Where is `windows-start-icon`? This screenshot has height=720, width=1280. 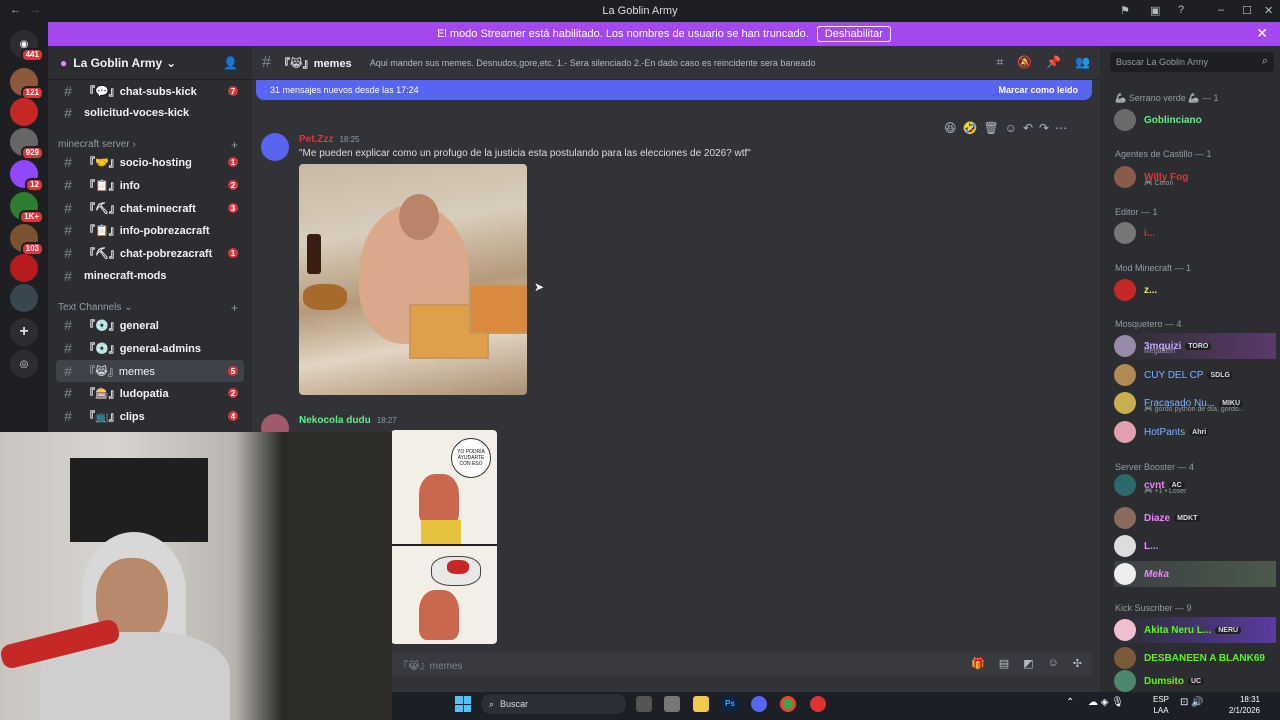 windows-start-icon is located at coordinates (463, 704).